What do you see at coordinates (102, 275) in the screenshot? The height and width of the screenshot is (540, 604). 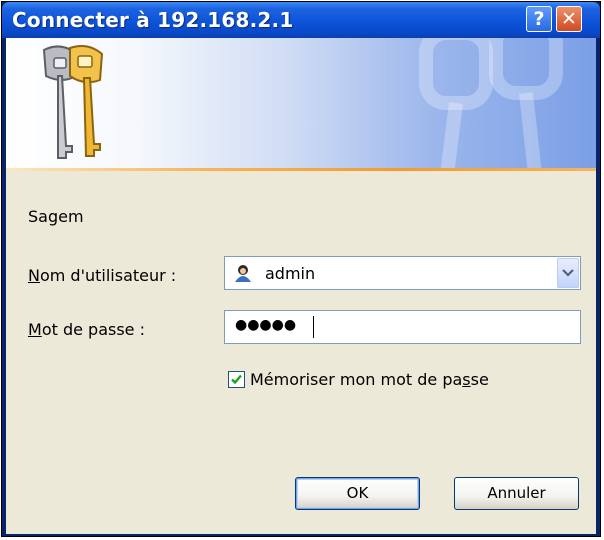 I see `username-label: Nom d'utilisateur :` at bounding box center [102, 275].